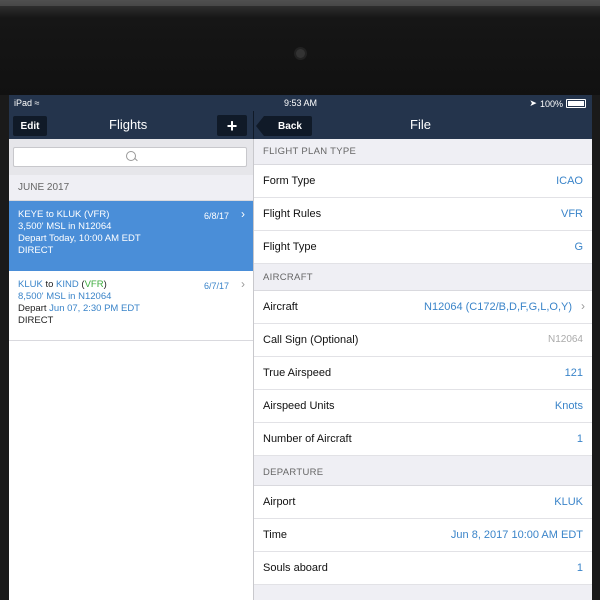 The height and width of the screenshot is (600, 600). What do you see at coordinates (423, 152) in the screenshot?
I see `section-header-flight-plan-type: FLIGHT PLAN TYPE` at bounding box center [423, 152].